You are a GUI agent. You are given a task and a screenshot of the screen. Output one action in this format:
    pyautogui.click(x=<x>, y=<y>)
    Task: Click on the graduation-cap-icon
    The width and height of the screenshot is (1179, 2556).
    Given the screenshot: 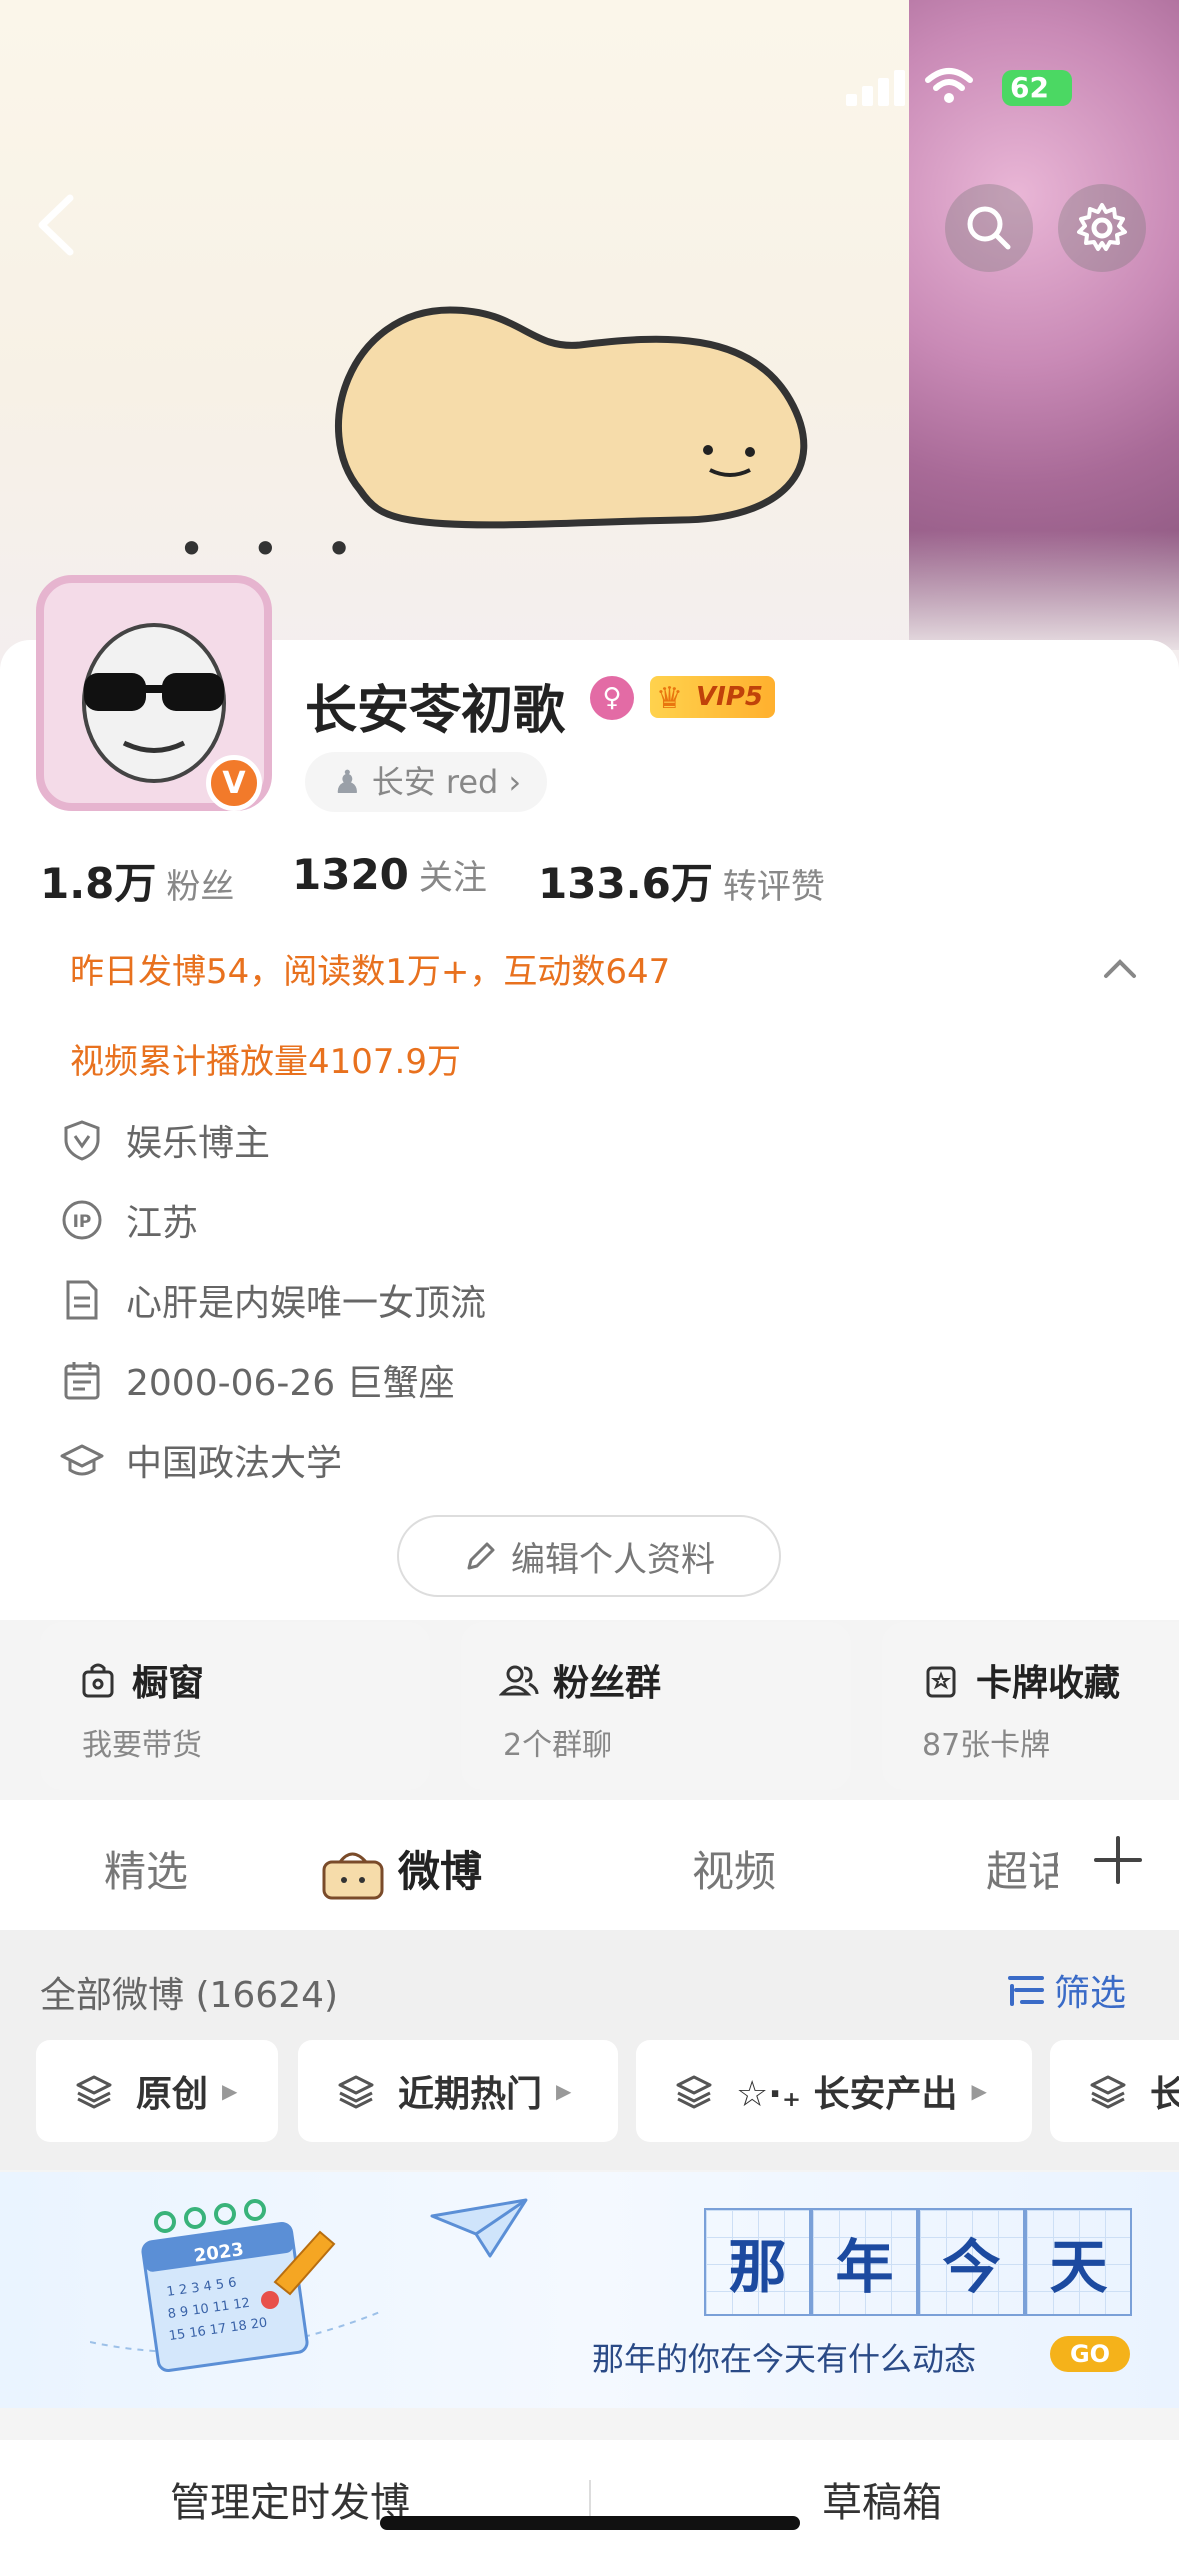 What is the action you would take?
    pyautogui.click(x=82, y=1460)
    